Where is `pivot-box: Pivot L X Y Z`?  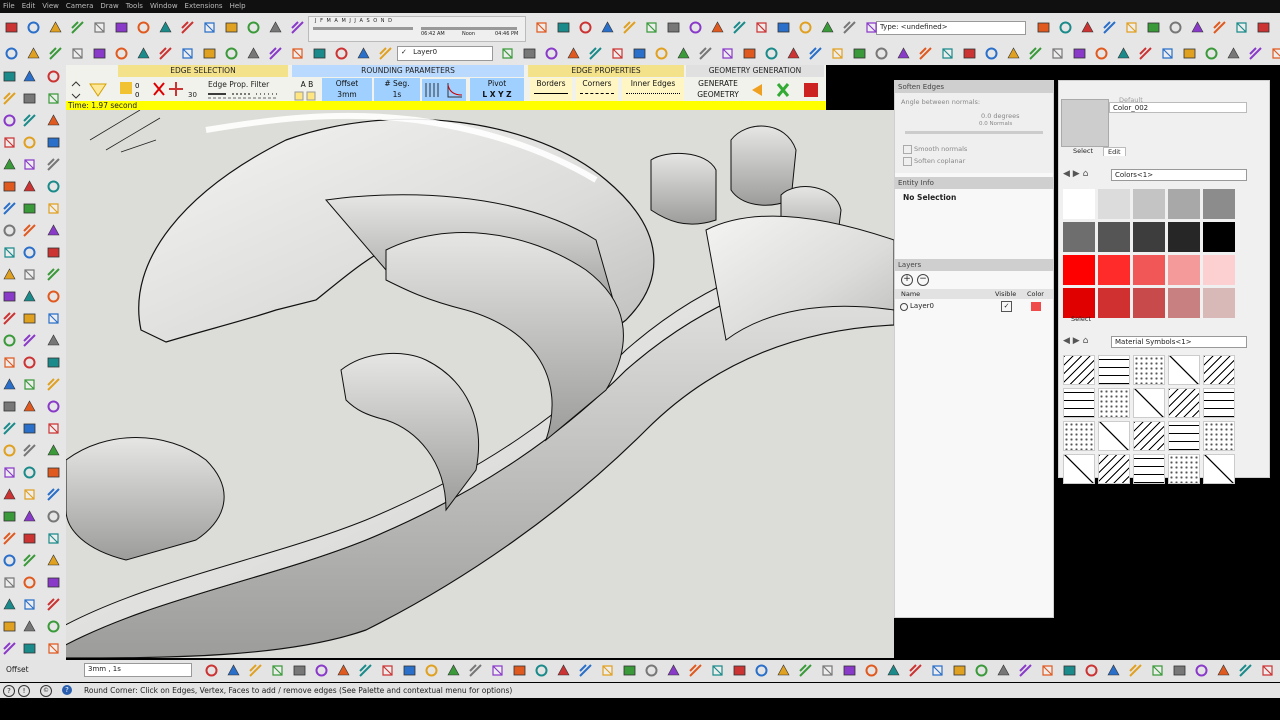 pivot-box: Pivot L X Y Z is located at coordinates (497, 90).